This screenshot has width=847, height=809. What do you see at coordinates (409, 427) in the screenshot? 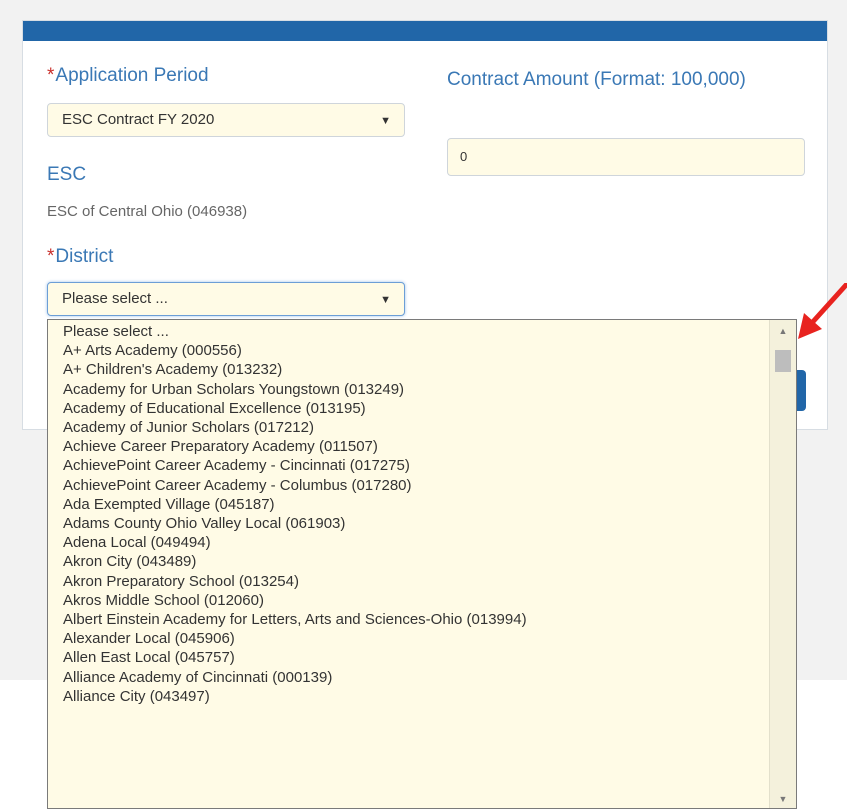
I see `dropdown-option: Academy of Junior Scholars (017212)` at bounding box center [409, 427].